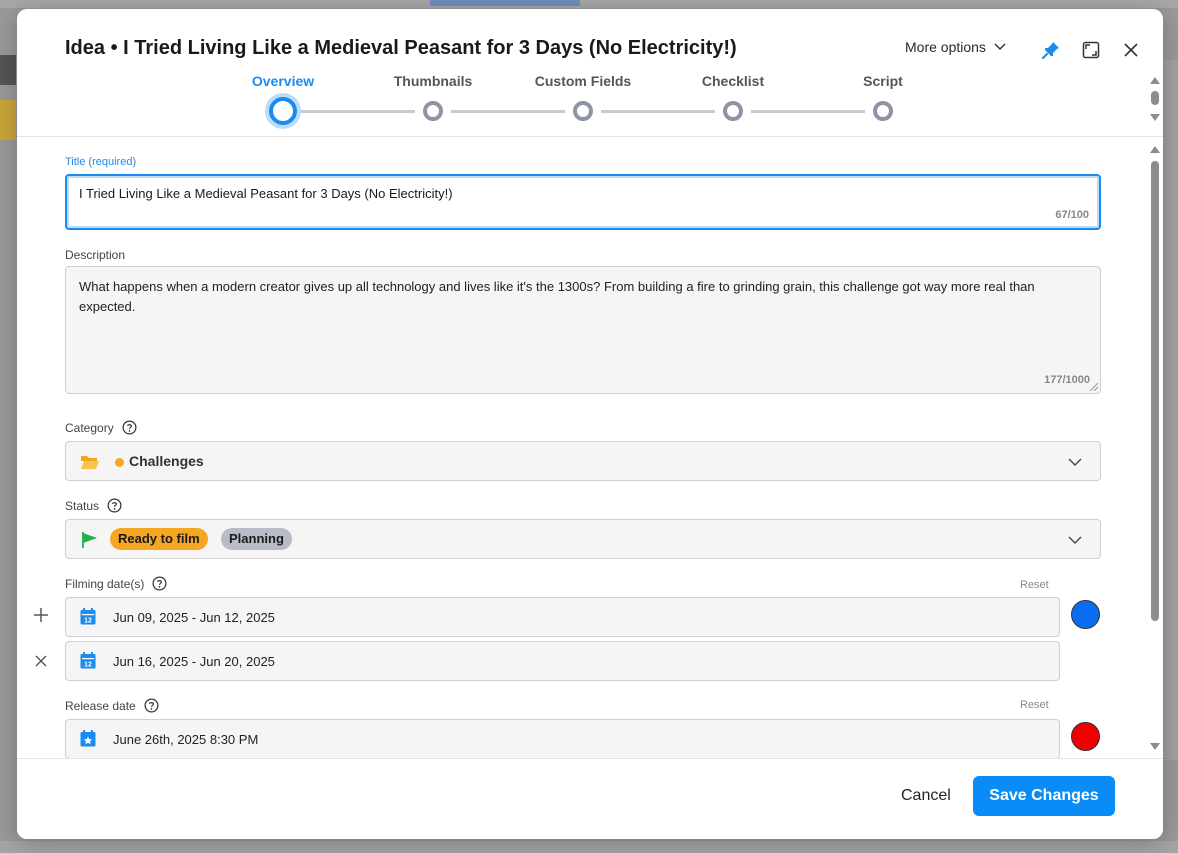 The width and height of the screenshot is (1178, 853). I want to click on header-scrollbar-thumb, so click(1155, 98).